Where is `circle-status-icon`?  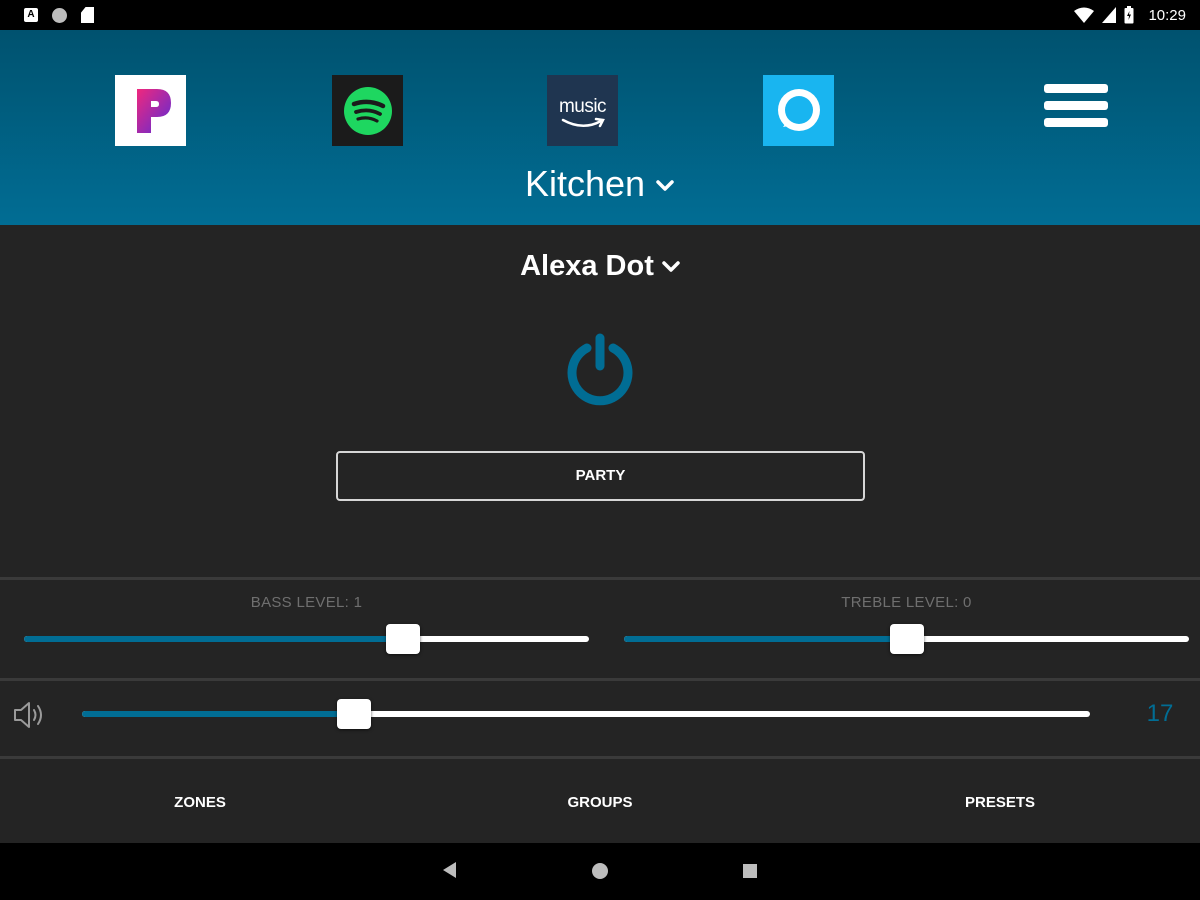
circle-status-icon is located at coordinates (59, 15).